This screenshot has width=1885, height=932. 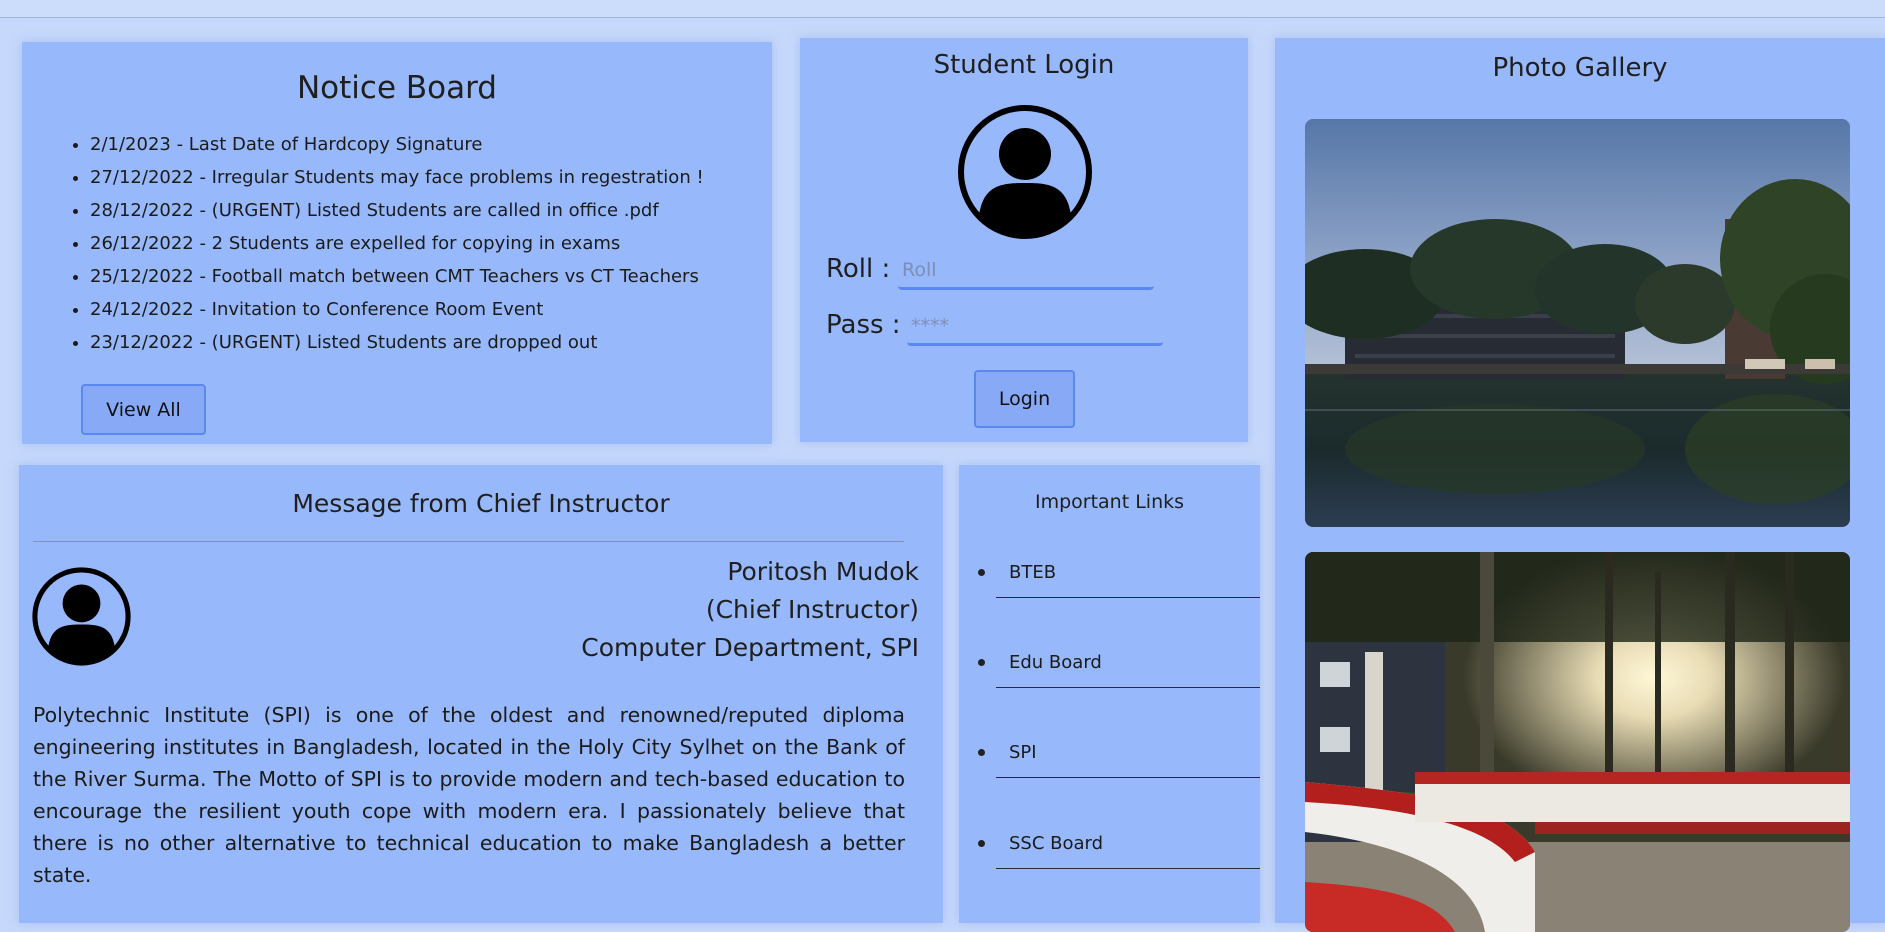 I want to click on link-label: BTEB, so click(x=1033, y=572).